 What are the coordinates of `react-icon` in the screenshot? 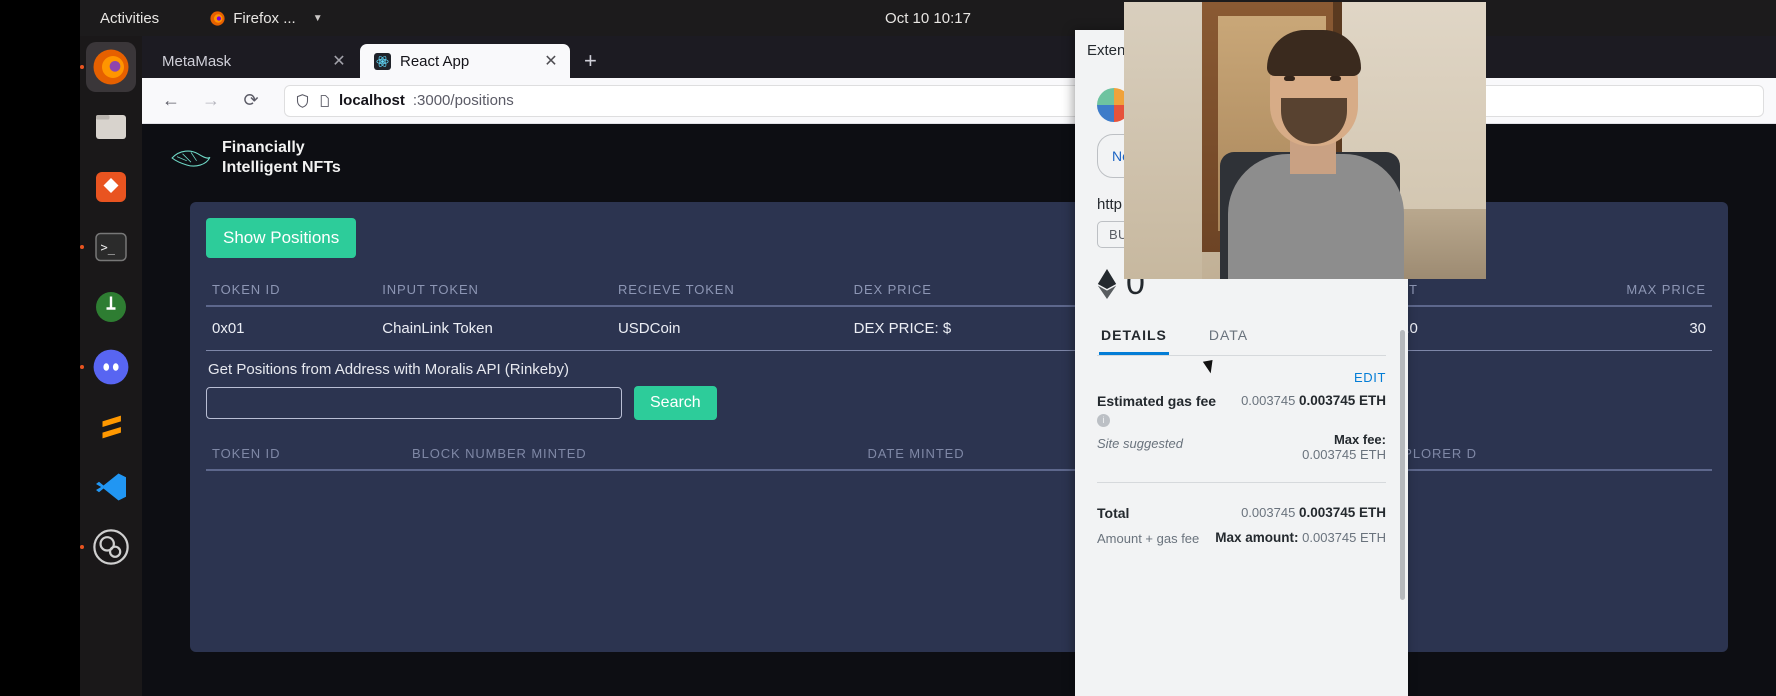 It's located at (382, 61).